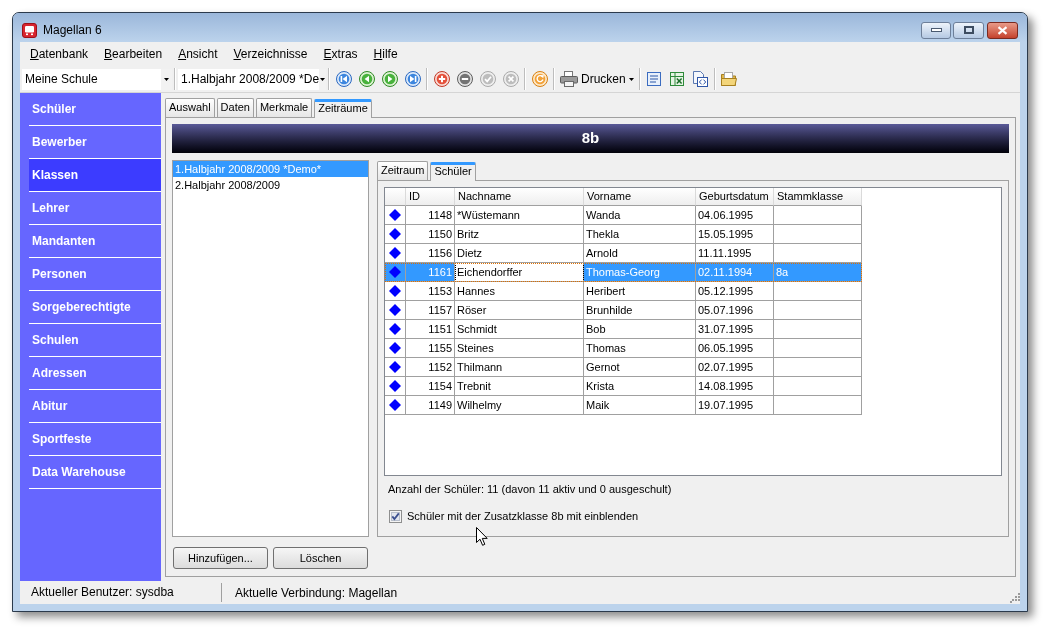 This screenshot has height=632, width=1048. I want to click on status-text: Aktuelle Verbindung: Magellan, so click(316, 593).